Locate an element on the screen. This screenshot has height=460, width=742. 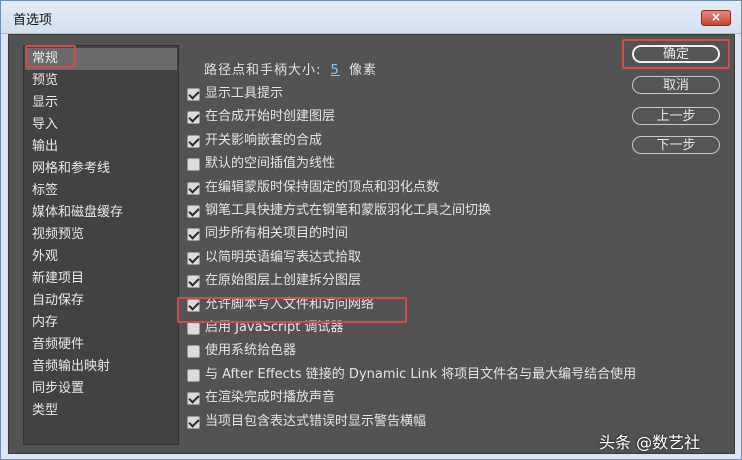
cancel-button: 取消 is located at coordinates (676, 85).